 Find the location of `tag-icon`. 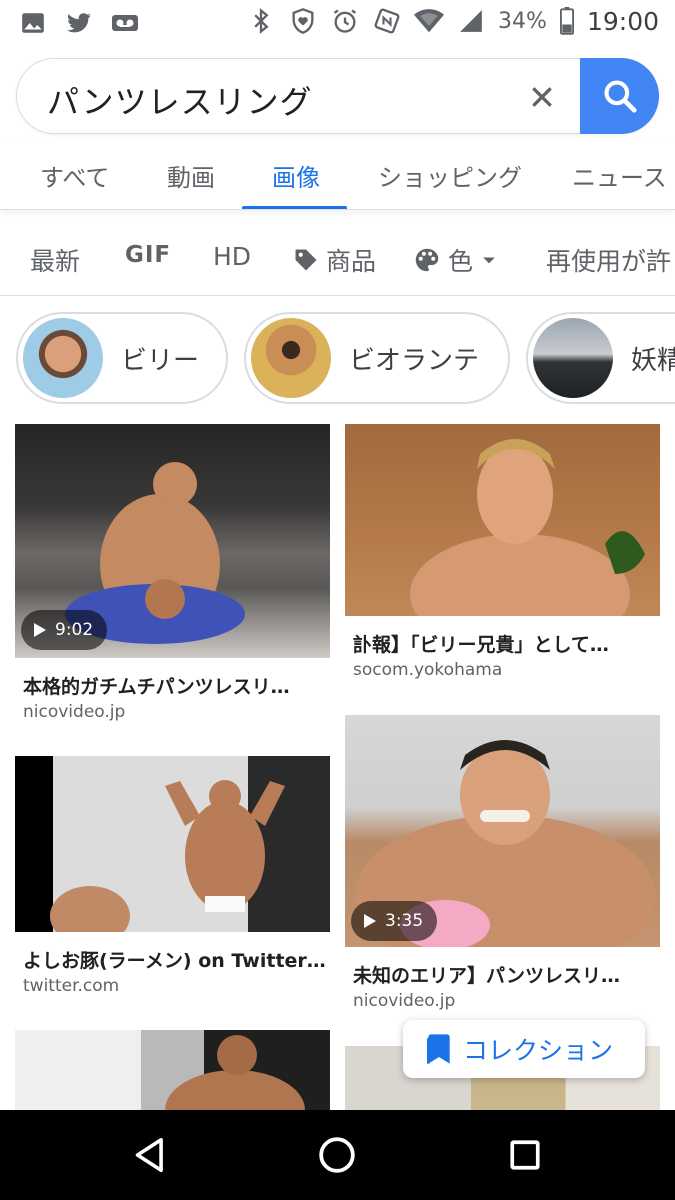

tag-icon is located at coordinates (306, 260).